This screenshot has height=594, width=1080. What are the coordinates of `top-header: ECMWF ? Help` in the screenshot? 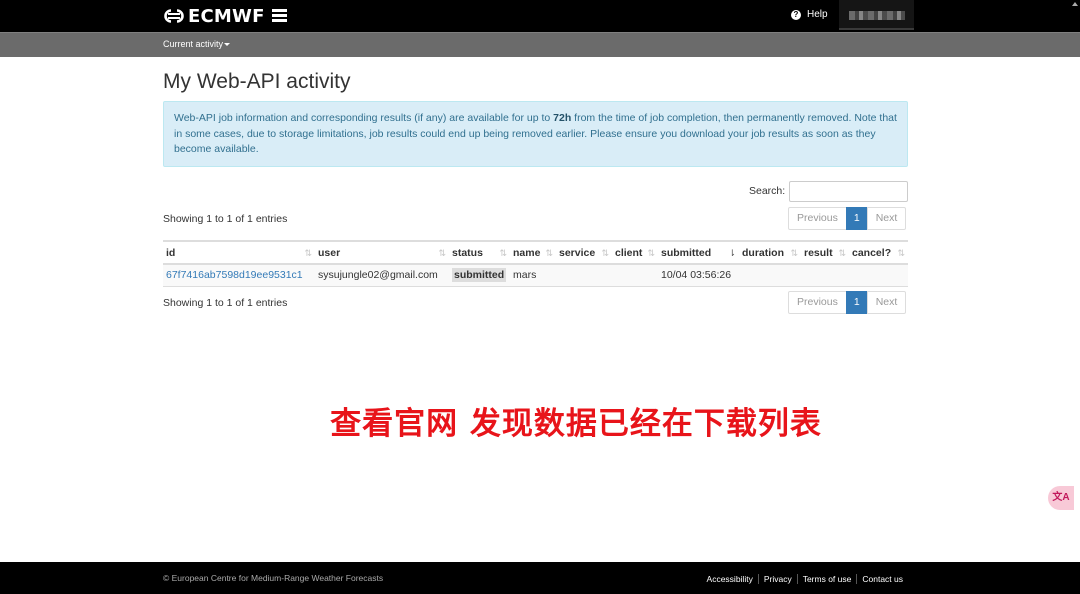 It's located at (540, 16).